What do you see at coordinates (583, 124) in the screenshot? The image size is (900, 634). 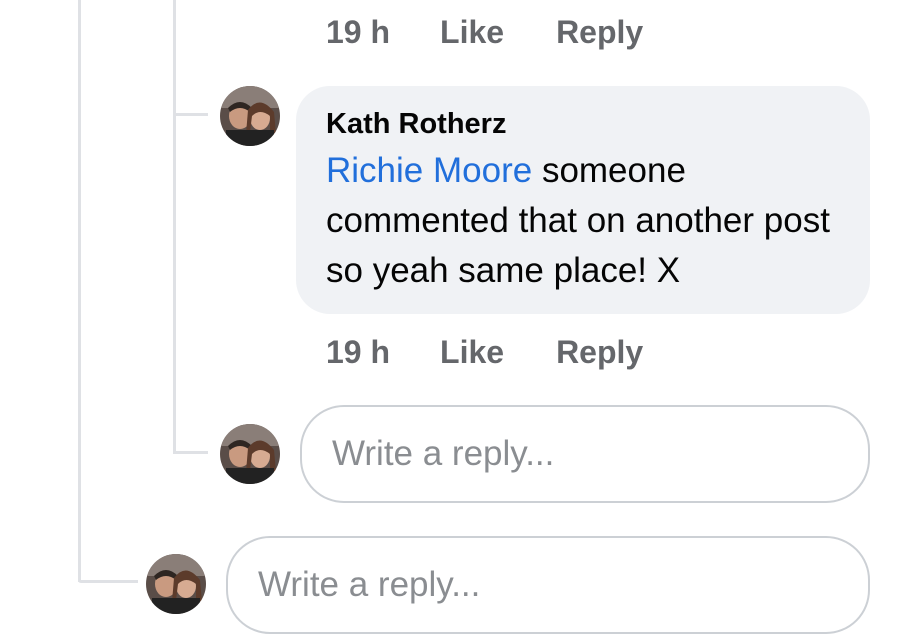 I see `comment-author: Kath Rotherz` at bounding box center [583, 124].